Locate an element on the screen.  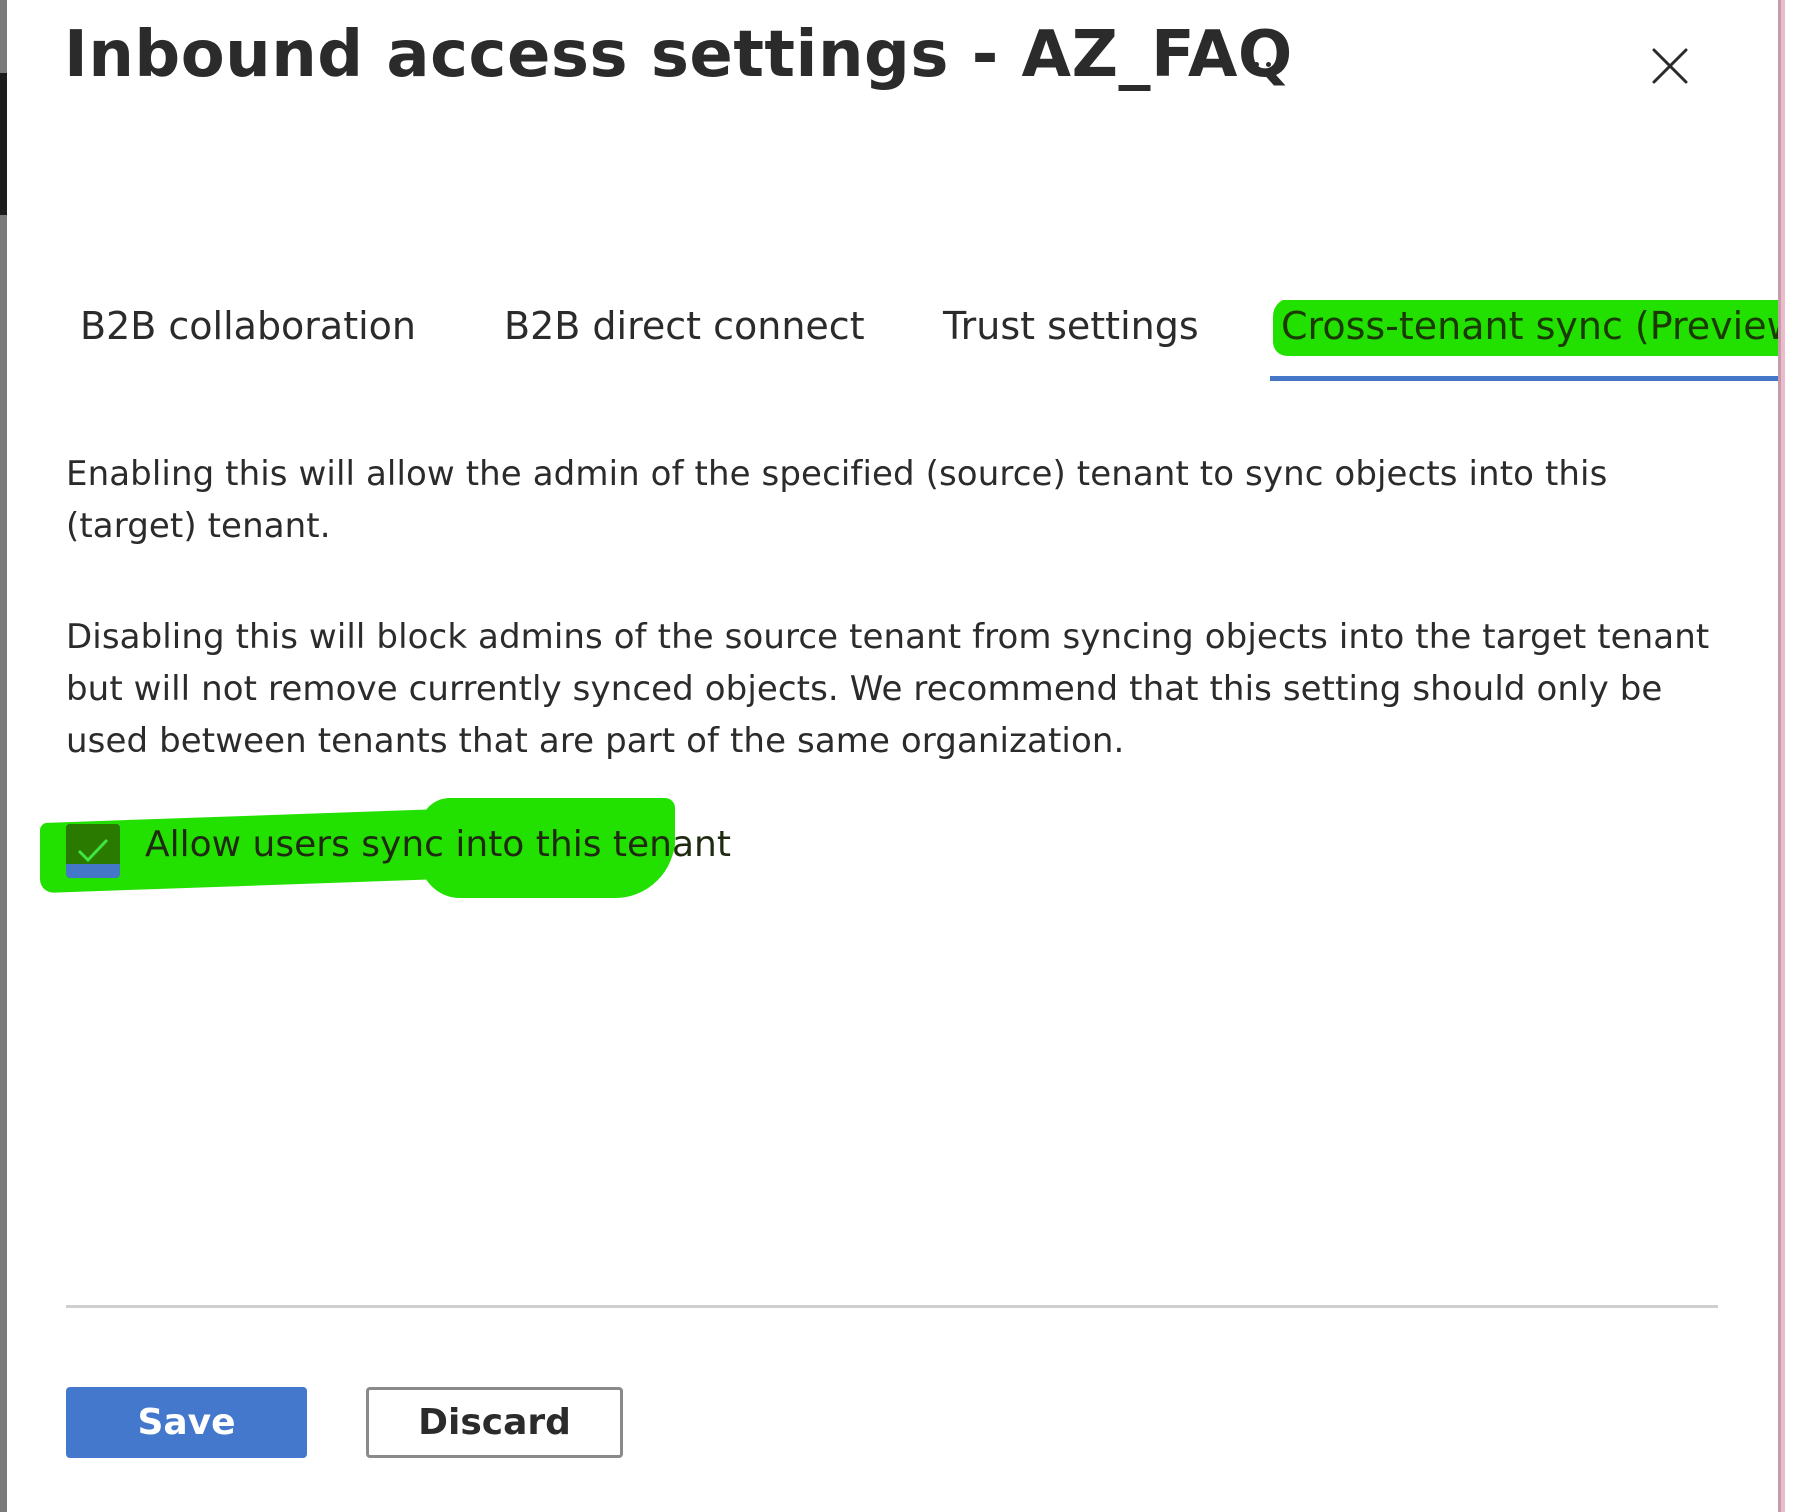
tab-label: B2B collaboration is located at coordinates (248, 326).